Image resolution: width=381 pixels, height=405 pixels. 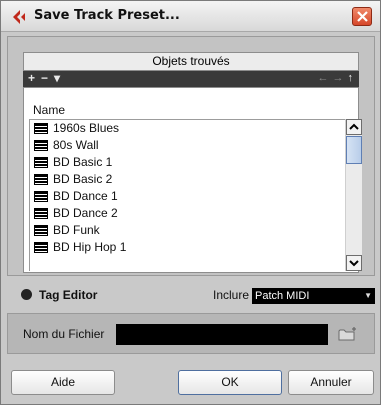 What do you see at coordinates (90, 247) in the screenshot?
I see `list-item-label: BD Hip Hop 1` at bounding box center [90, 247].